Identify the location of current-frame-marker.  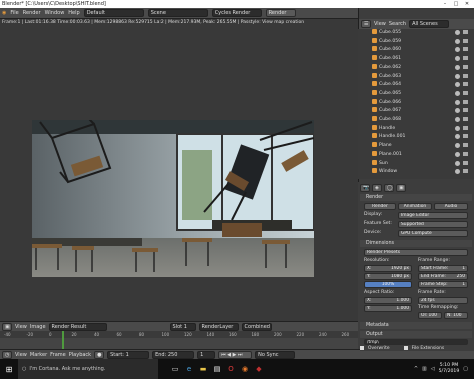
(63, 340).